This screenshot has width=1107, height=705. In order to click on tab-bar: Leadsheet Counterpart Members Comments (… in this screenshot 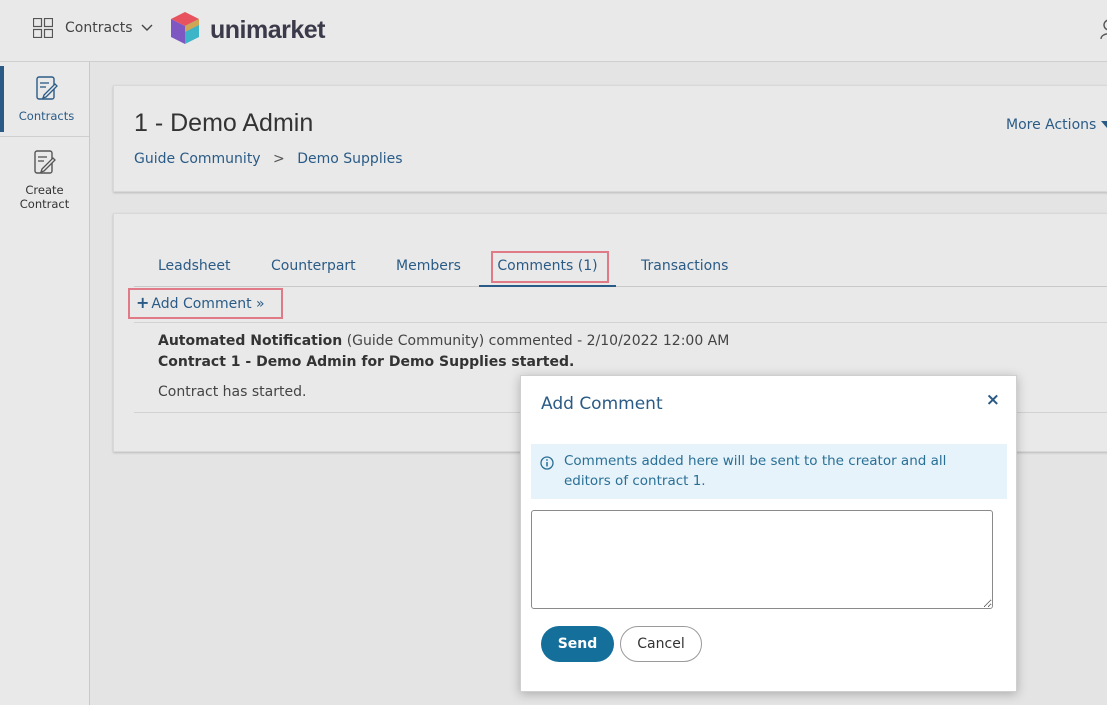, I will do `click(620, 272)`.